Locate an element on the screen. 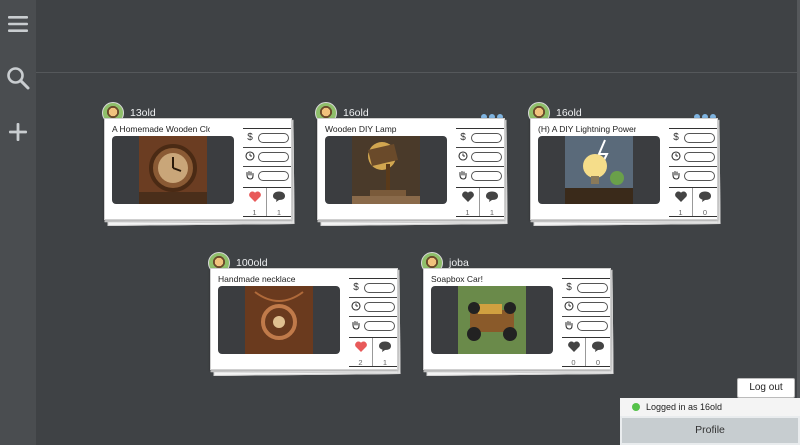 The height and width of the screenshot is (445, 800). sidebar is located at coordinates (18, 222).